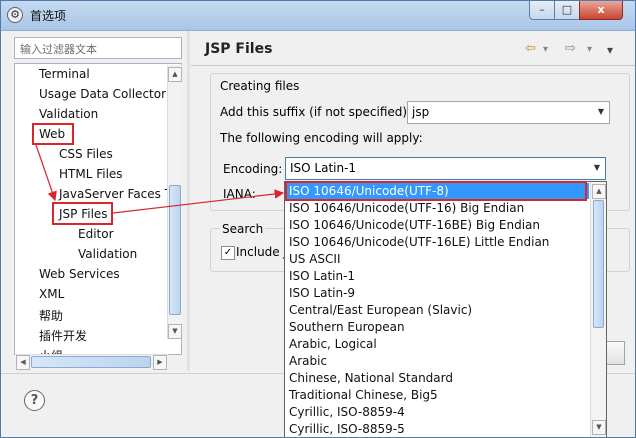  What do you see at coordinates (160, 179) in the screenshot?
I see `annotation-arrows` at bounding box center [160, 179].